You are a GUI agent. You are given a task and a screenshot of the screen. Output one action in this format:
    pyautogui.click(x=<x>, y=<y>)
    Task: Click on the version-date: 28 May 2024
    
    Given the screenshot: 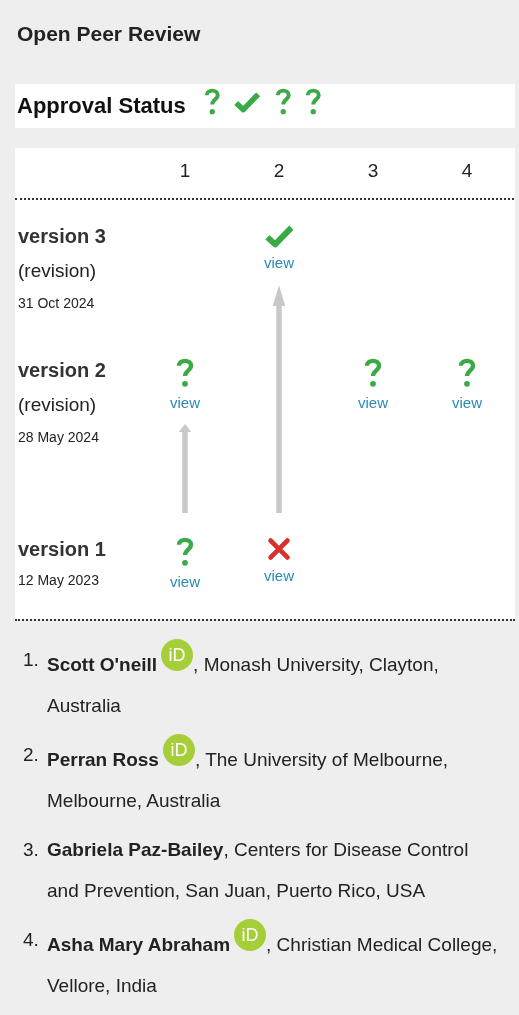 What is the action you would take?
    pyautogui.click(x=58, y=437)
    